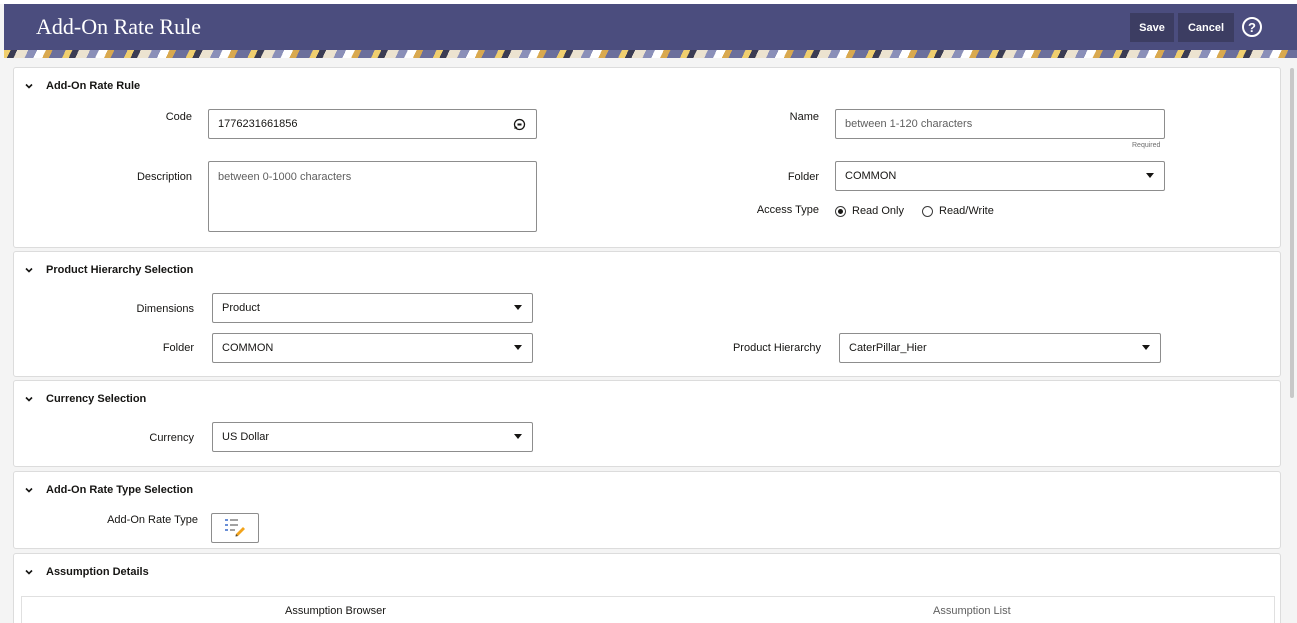 The height and width of the screenshot is (623, 1297). I want to click on name-field: between 1-120 characters, so click(1000, 124).